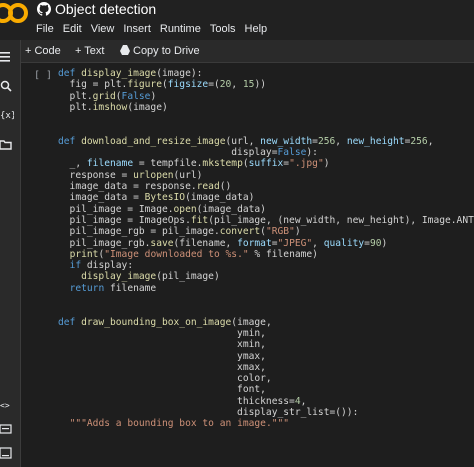 The width and height of the screenshot is (474, 467). What do you see at coordinates (179, 424) in the screenshot?
I see `code-line: """Adds a bounding box to an image."""` at bounding box center [179, 424].